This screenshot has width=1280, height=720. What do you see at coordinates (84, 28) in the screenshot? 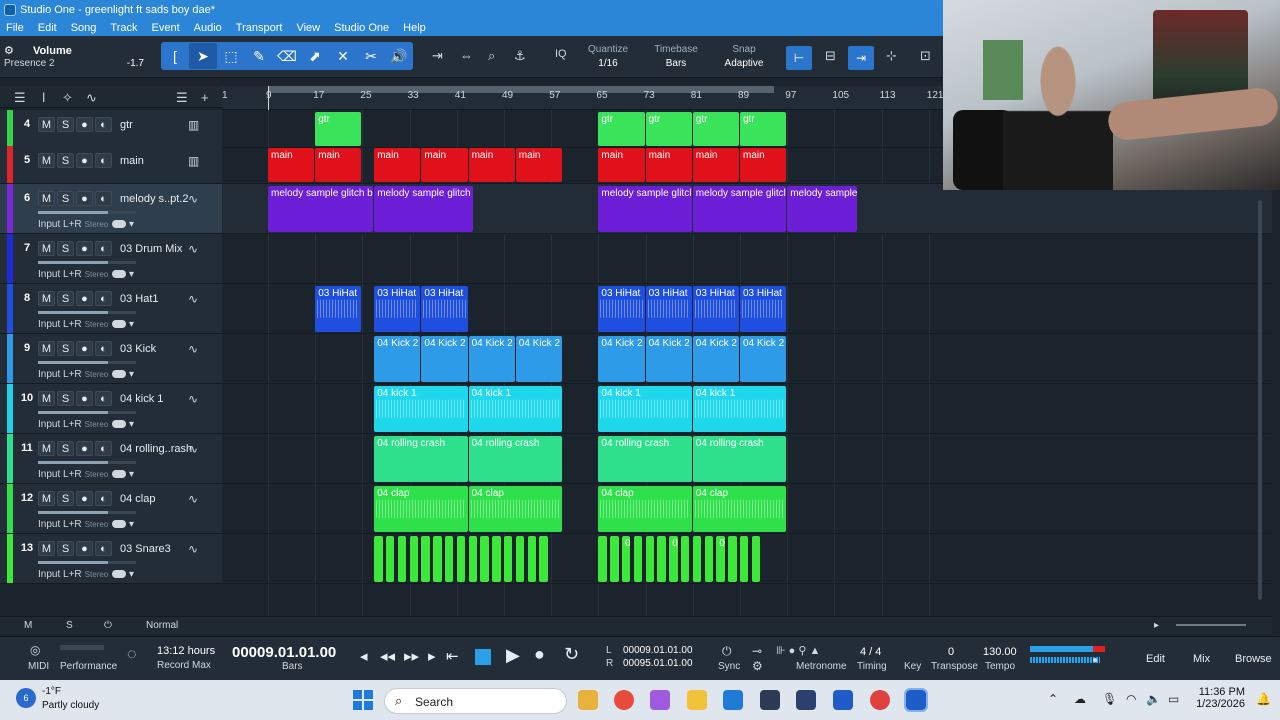
I see `menu-song: Song` at bounding box center [84, 28].